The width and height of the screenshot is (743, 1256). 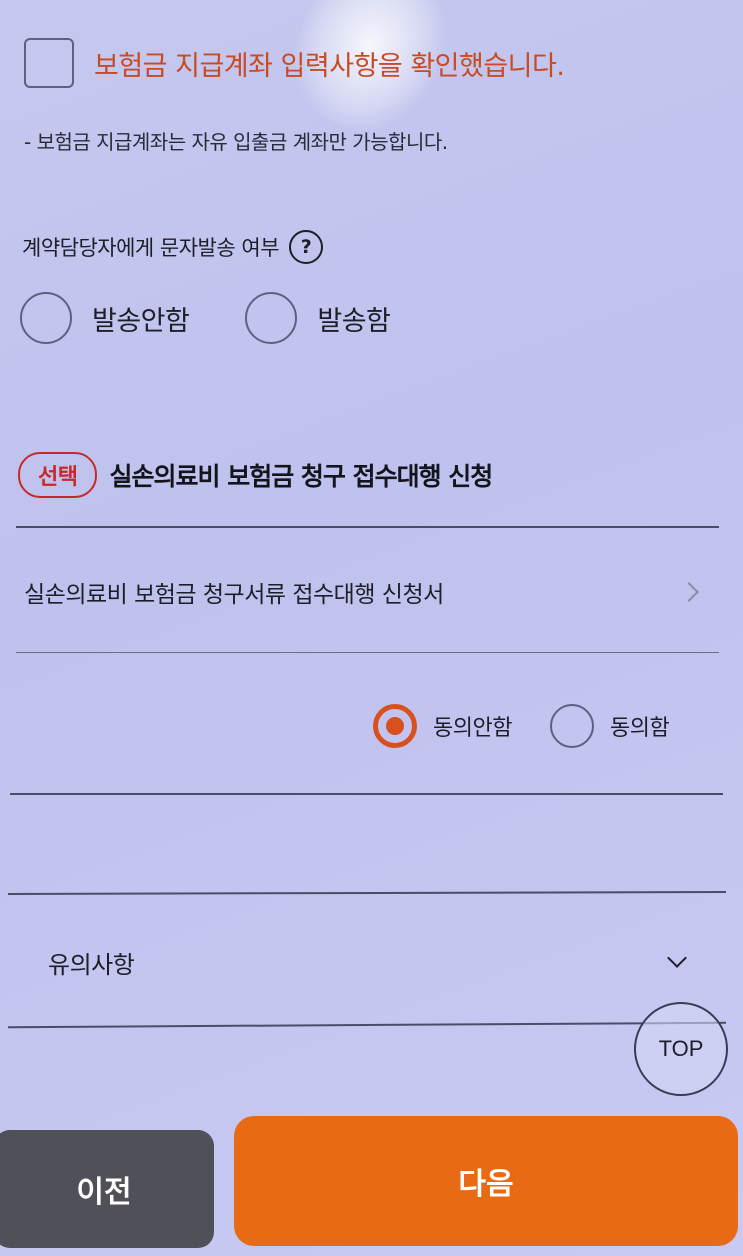 I want to click on confirm-checkbox, so click(x=49, y=63).